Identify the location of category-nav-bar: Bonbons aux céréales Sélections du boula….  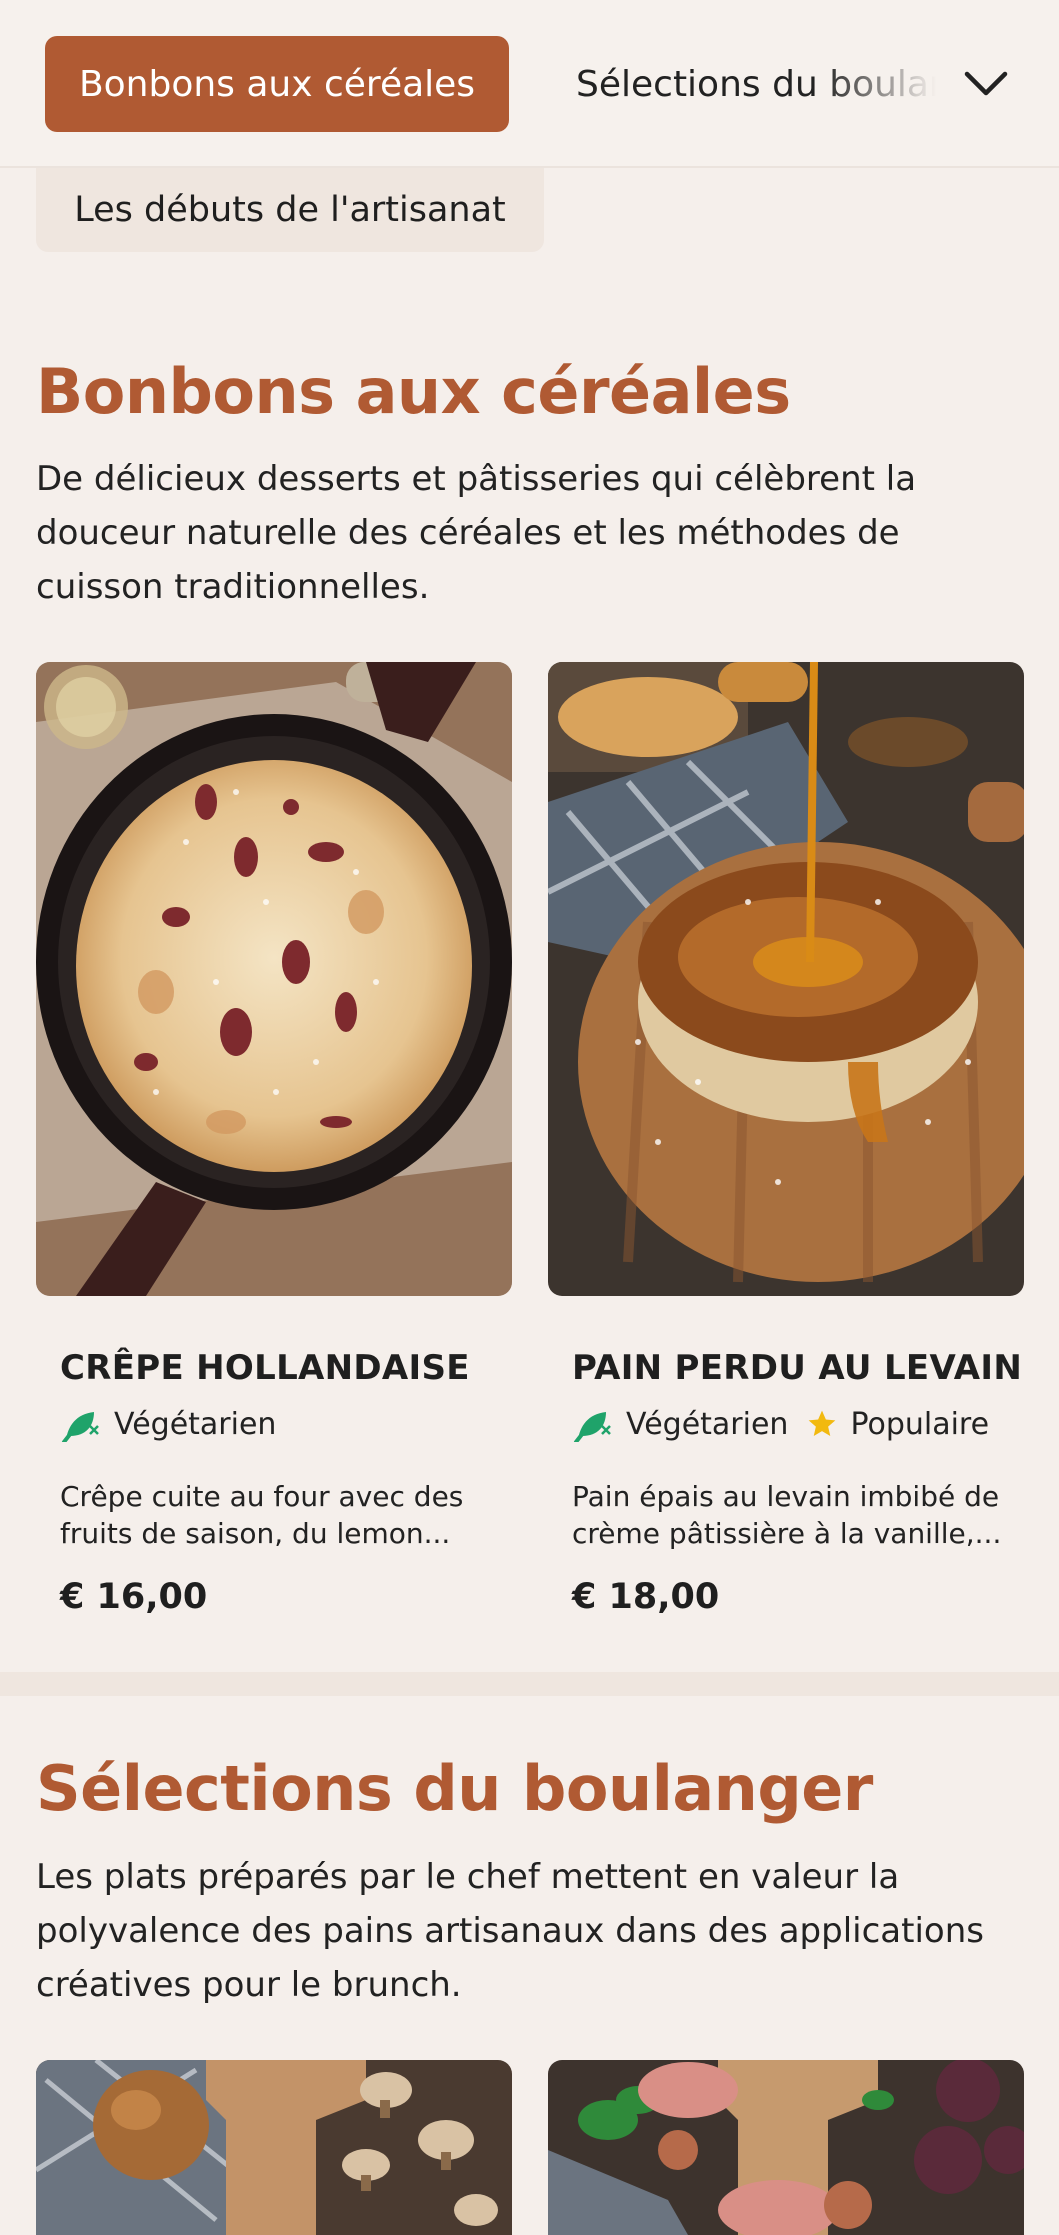
(529, 84).